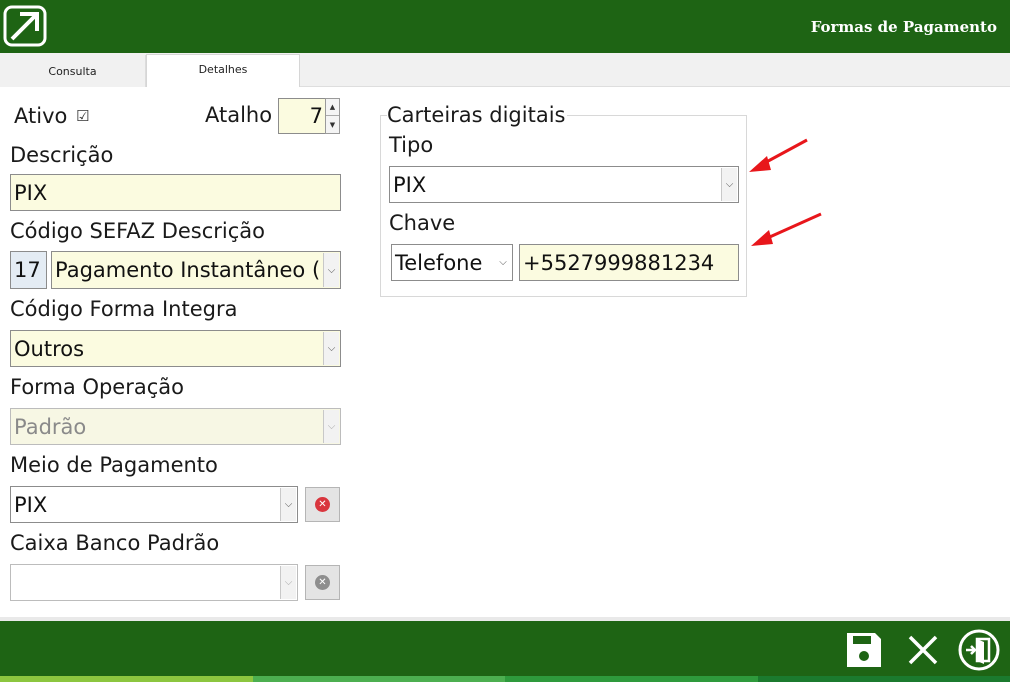 The image size is (1010, 682). I want to click on ativo-checkbox: ☑, so click(82, 116).